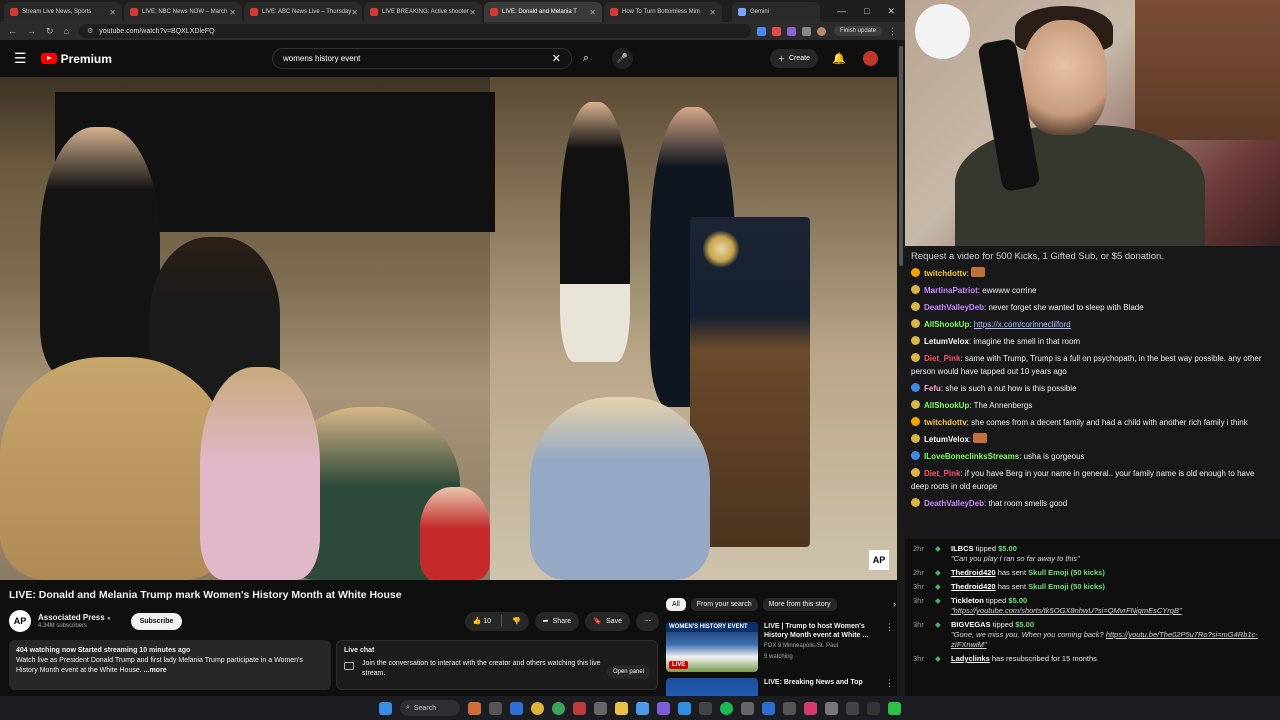 The image size is (1280, 720). Describe the element at coordinates (303, 12) in the screenshot. I see `browser-tab: LIVE: ABC News Live – Thursday ✕` at that location.